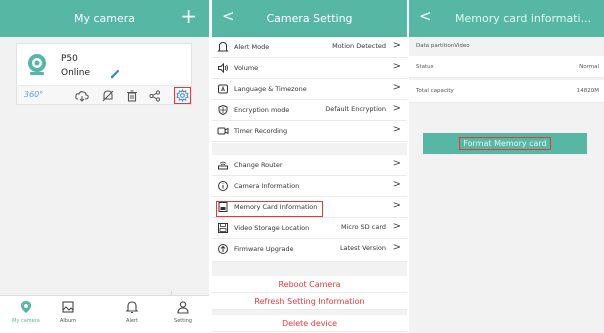 The width and height of the screenshot is (604, 333). I want to click on setting-row-language-timezone: Language & Timezone >, so click(309, 89).